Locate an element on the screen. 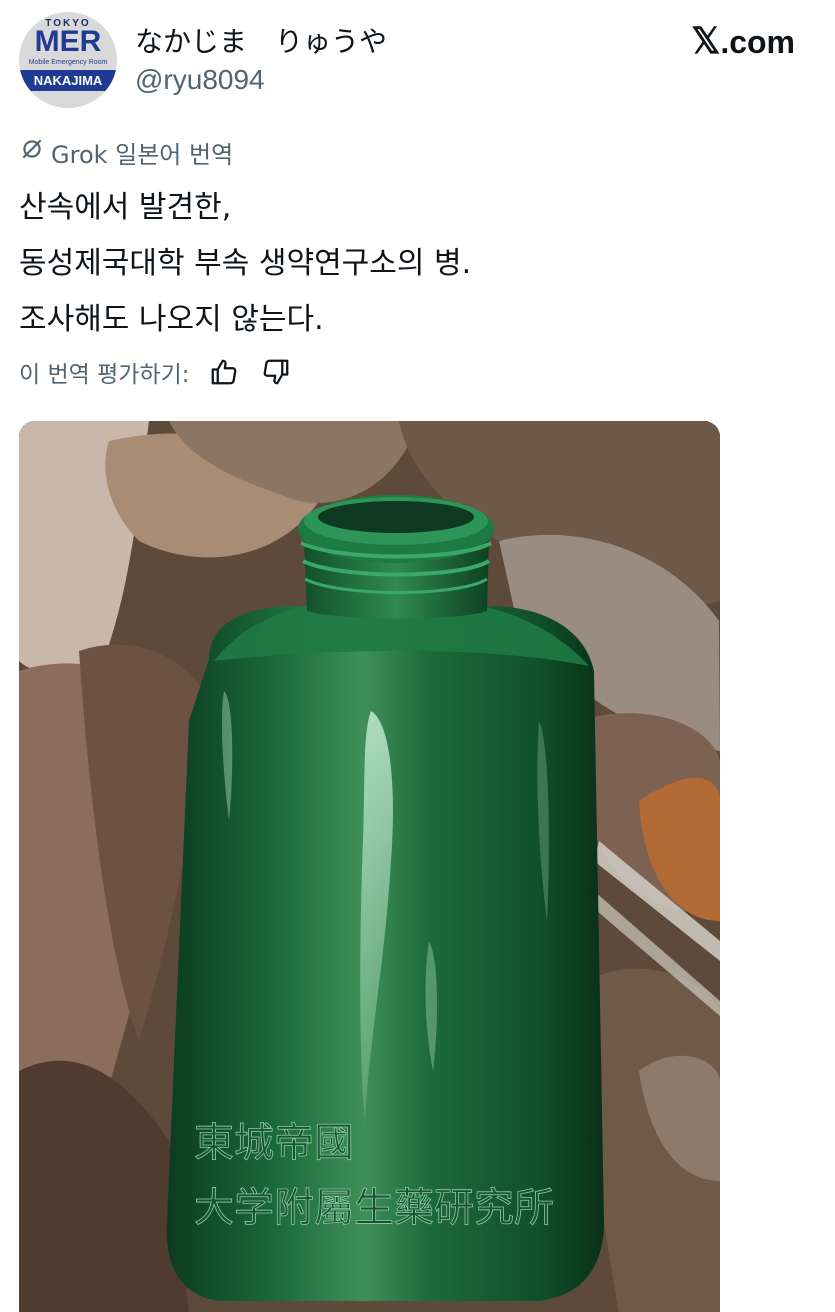 The image size is (835, 1312). bottle-emboss-line2: 大学附屬生藥研究所 is located at coordinates (374, 1208).